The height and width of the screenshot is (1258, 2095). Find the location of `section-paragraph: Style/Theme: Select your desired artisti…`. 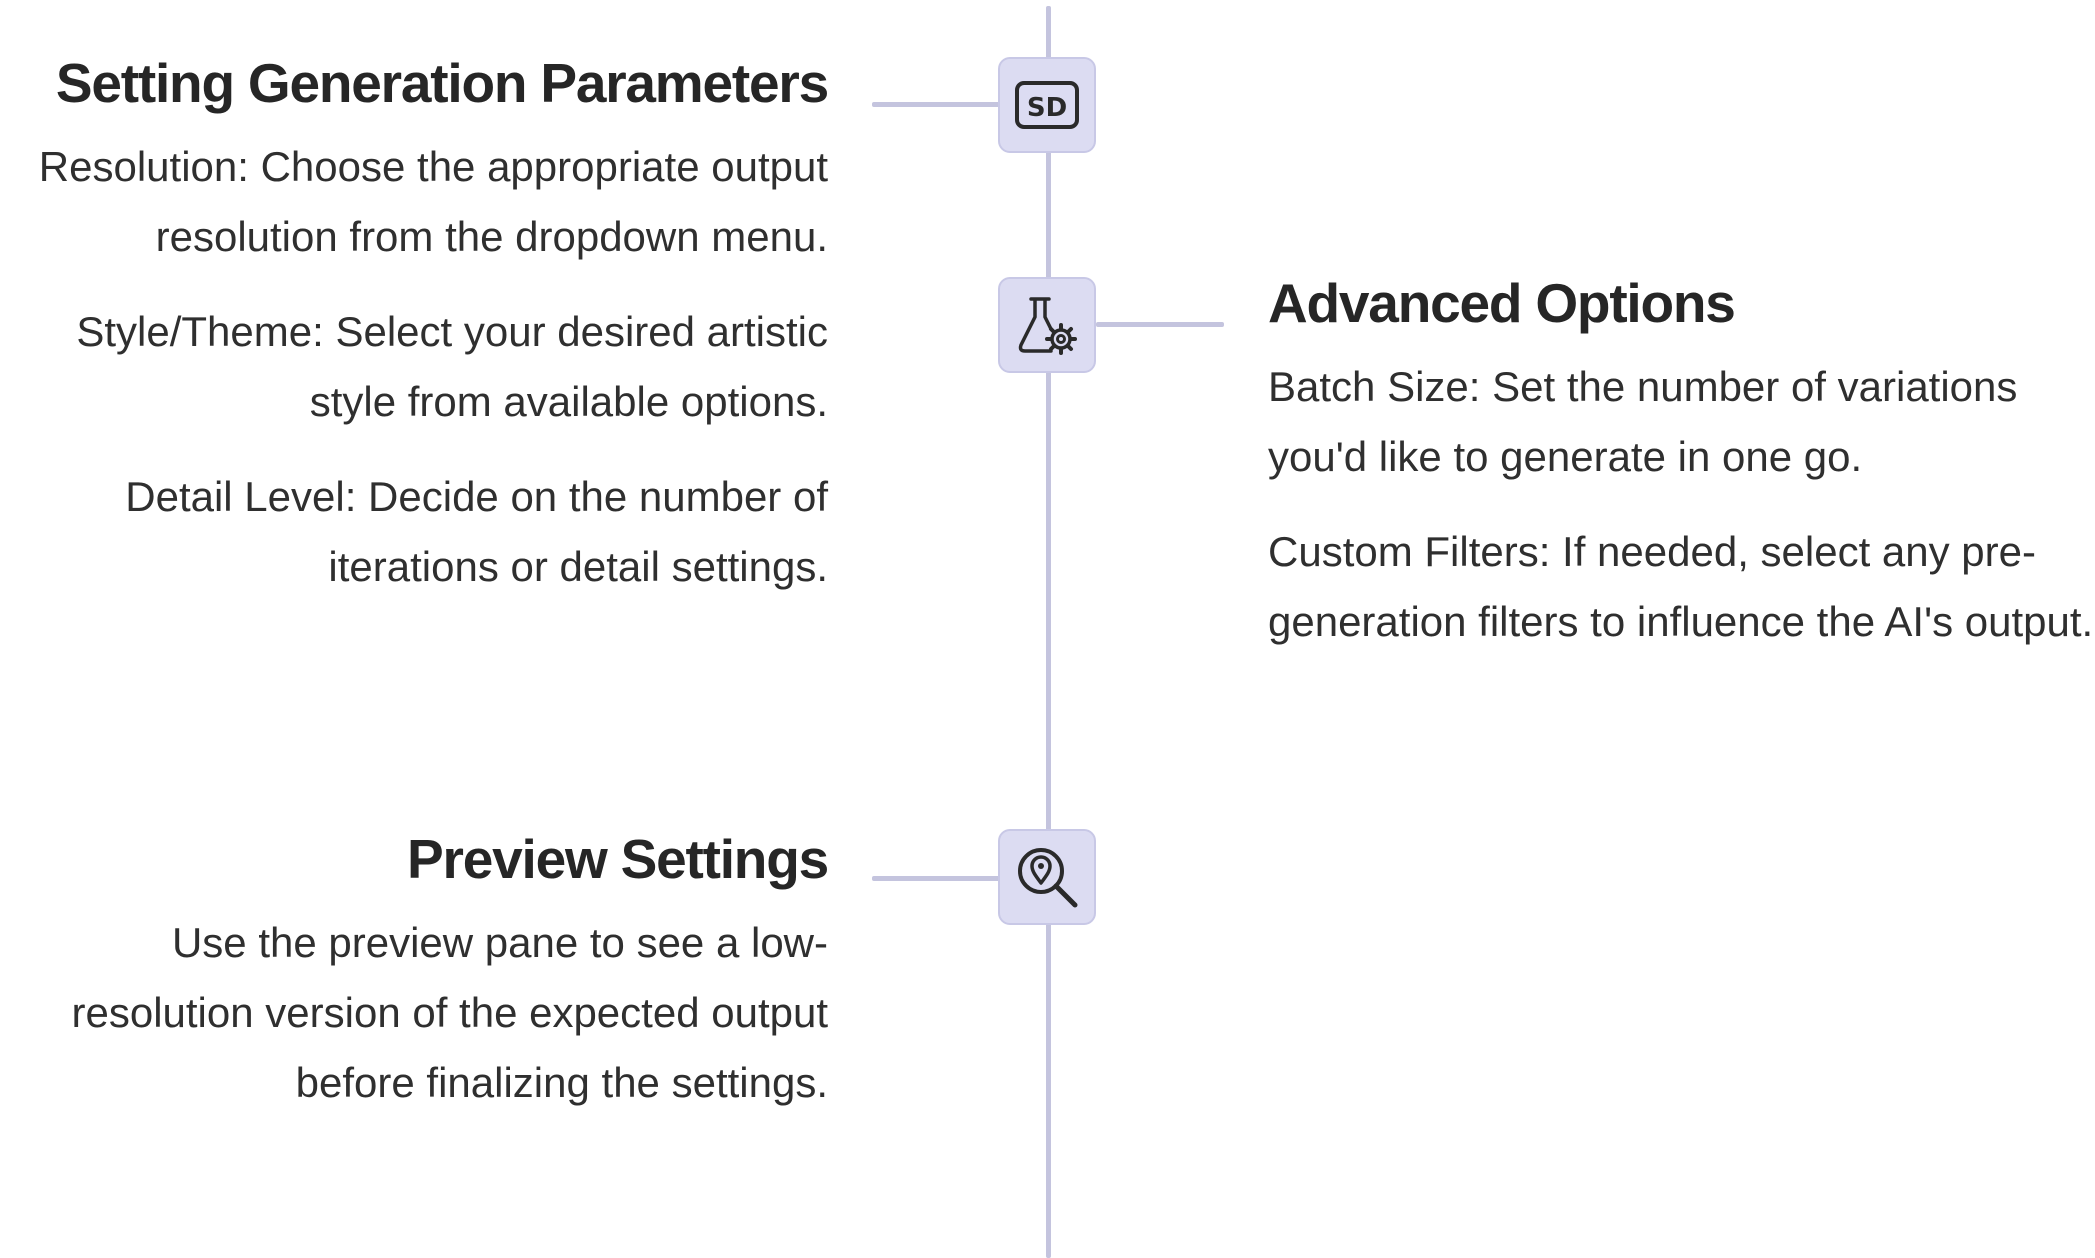

section-paragraph: Style/Theme: Select your desired artisti… is located at coordinates (452, 366).